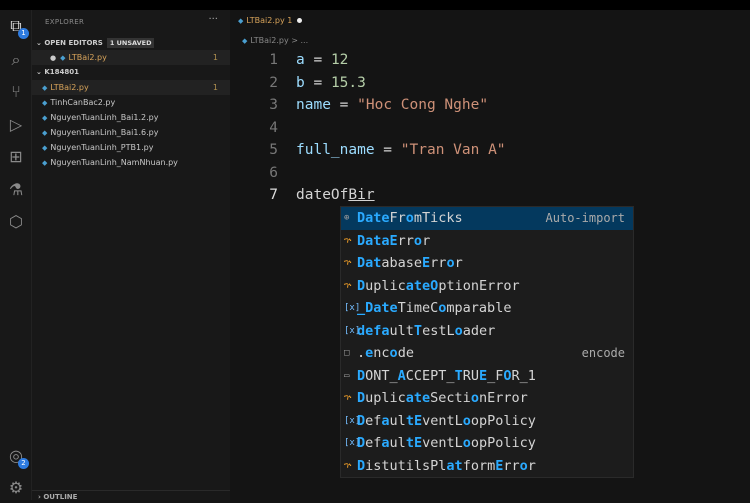 The image size is (750, 503). Describe the element at coordinates (23, 463) in the screenshot. I see `accounts-badge: 2` at that location.